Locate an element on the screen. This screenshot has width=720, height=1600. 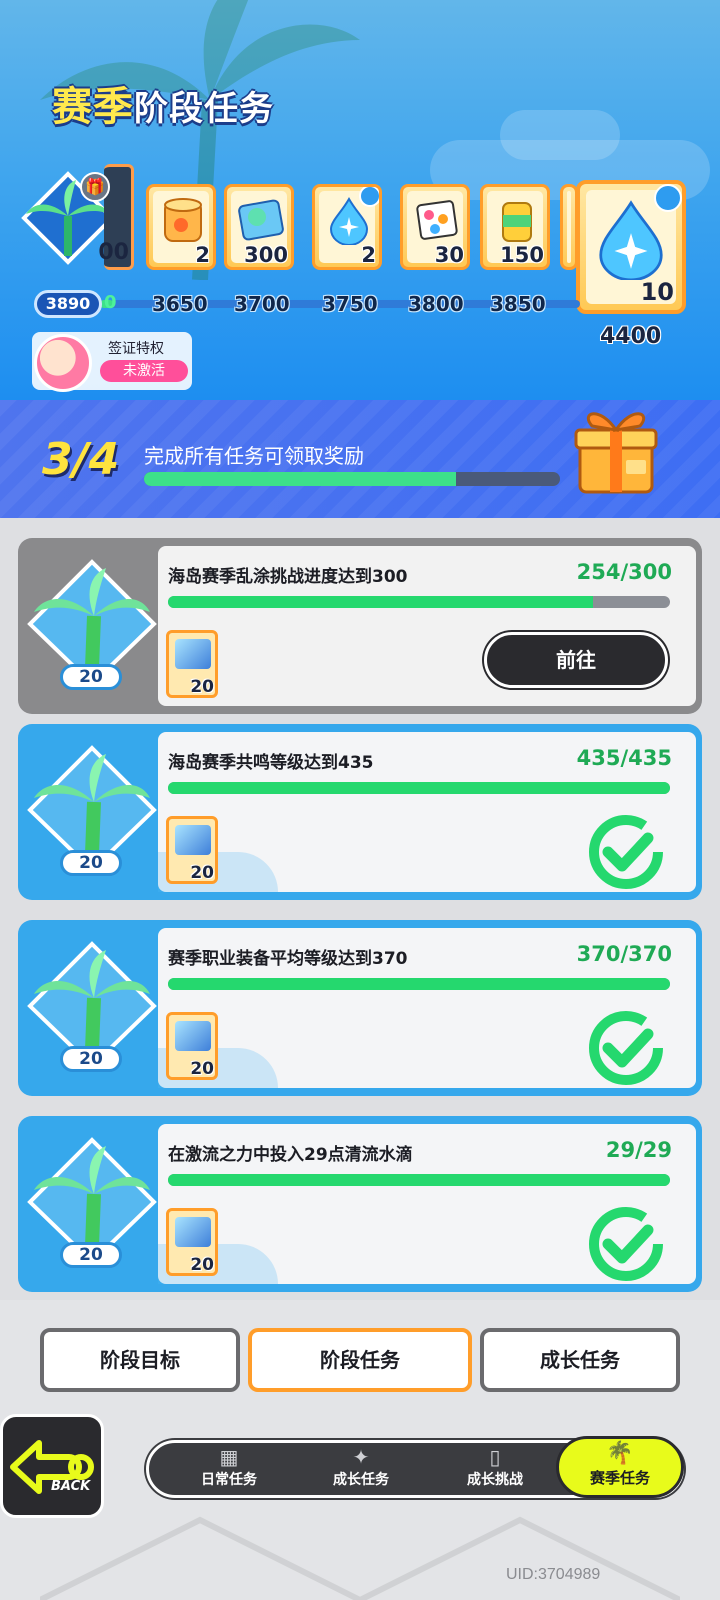
back-button: BACK is located at coordinates (52, 1466).